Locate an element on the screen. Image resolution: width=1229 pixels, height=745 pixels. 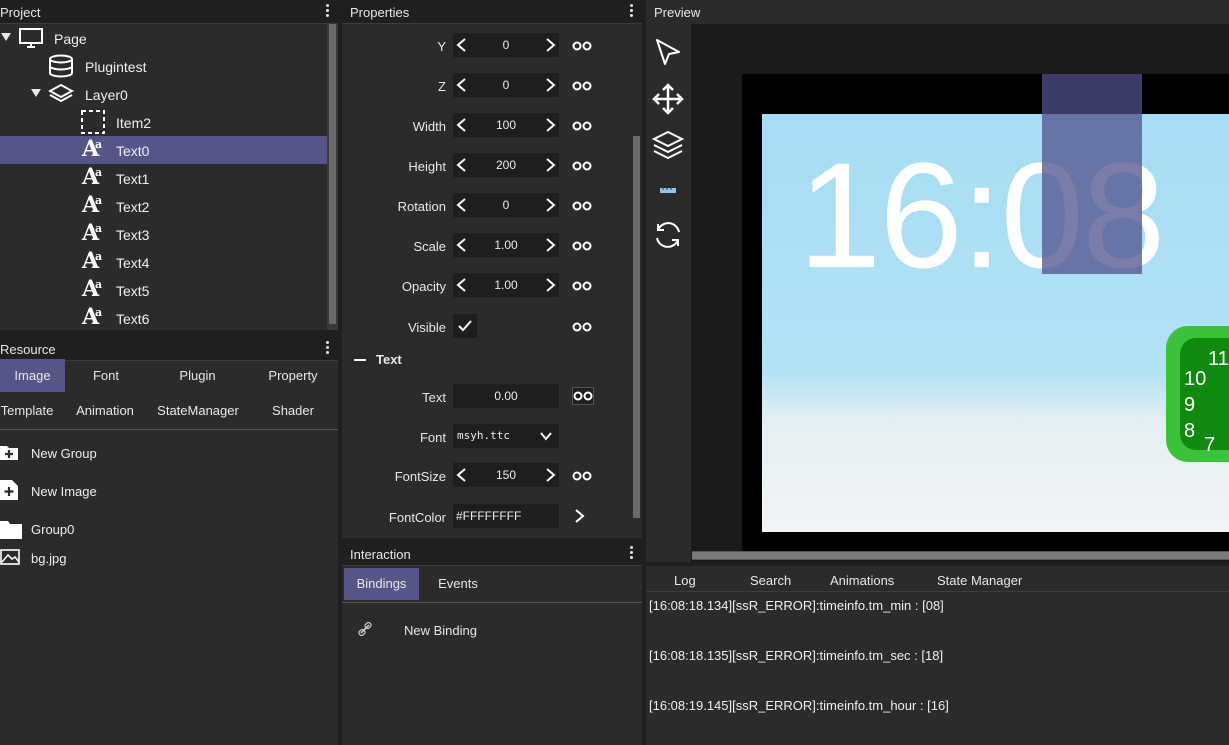
layers-icon is located at coordinates (668, 145).